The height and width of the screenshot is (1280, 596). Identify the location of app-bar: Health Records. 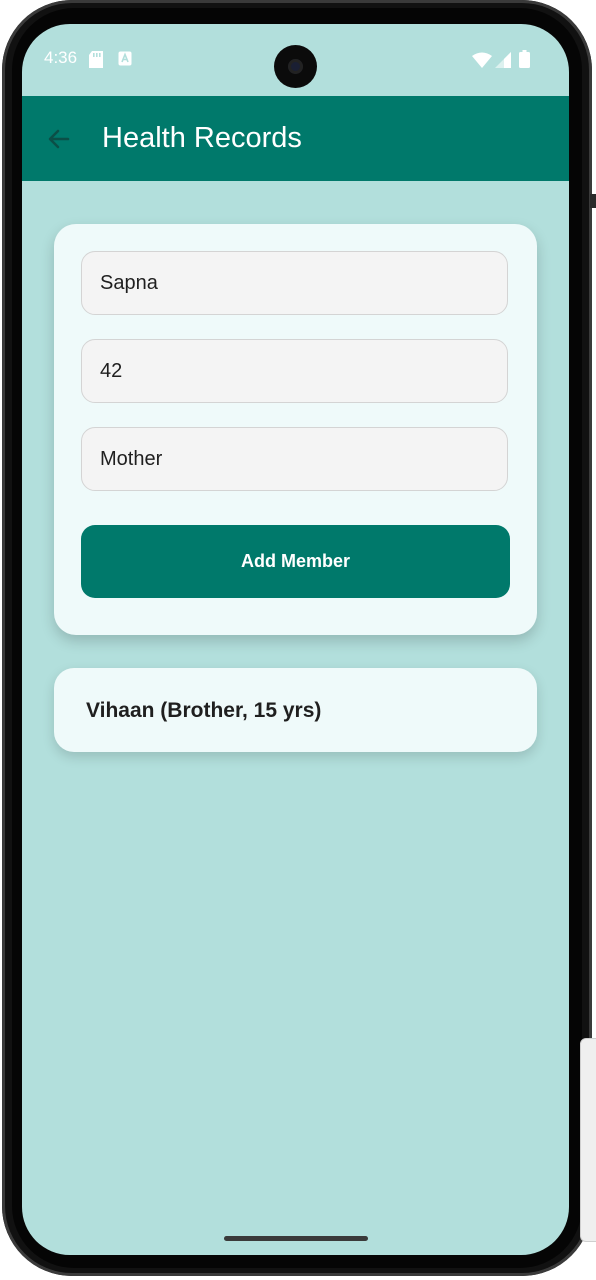
(295, 138).